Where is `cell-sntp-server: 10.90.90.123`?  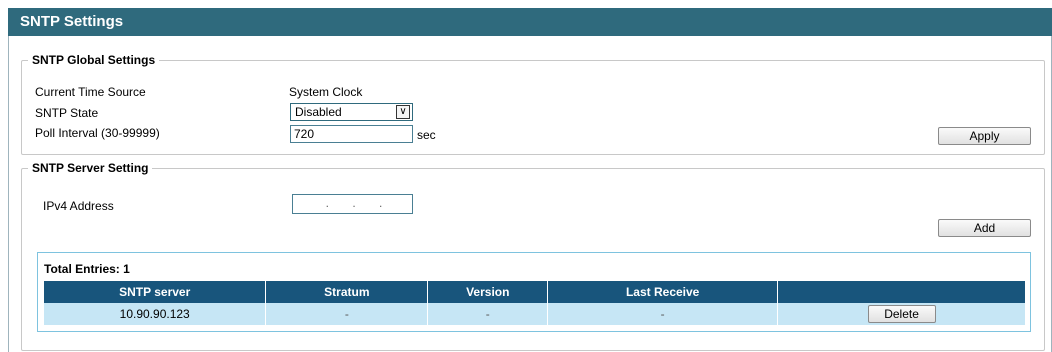 cell-sntp-server: 10.90.90.123 is located at coordinates (155, 314).